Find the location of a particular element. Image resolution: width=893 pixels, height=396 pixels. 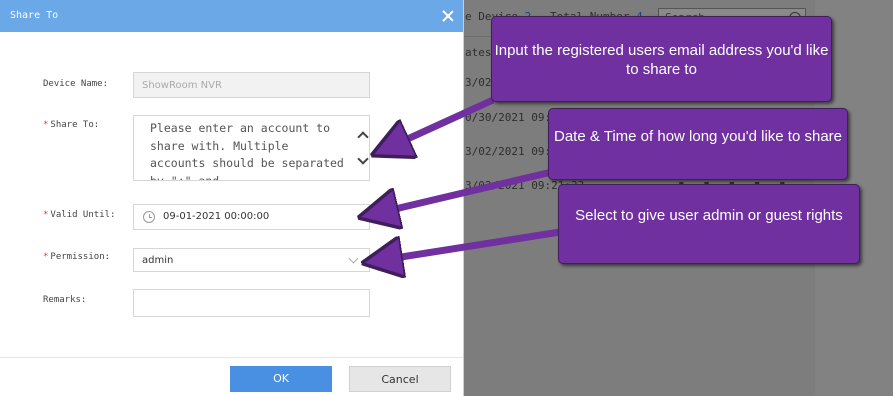

arrow-to-permission is located at coordinates (471, 244).